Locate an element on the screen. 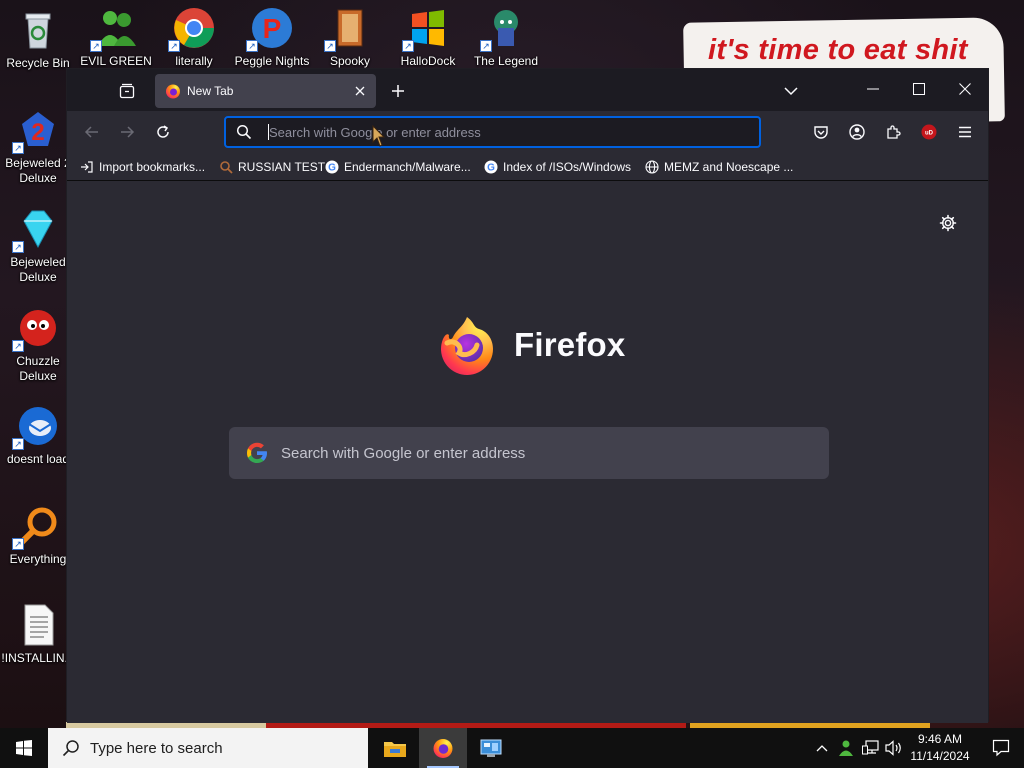  desktop-icon-chuzzle: ↗ Chuzzle Deluxe is located at coordinates (38, 345).